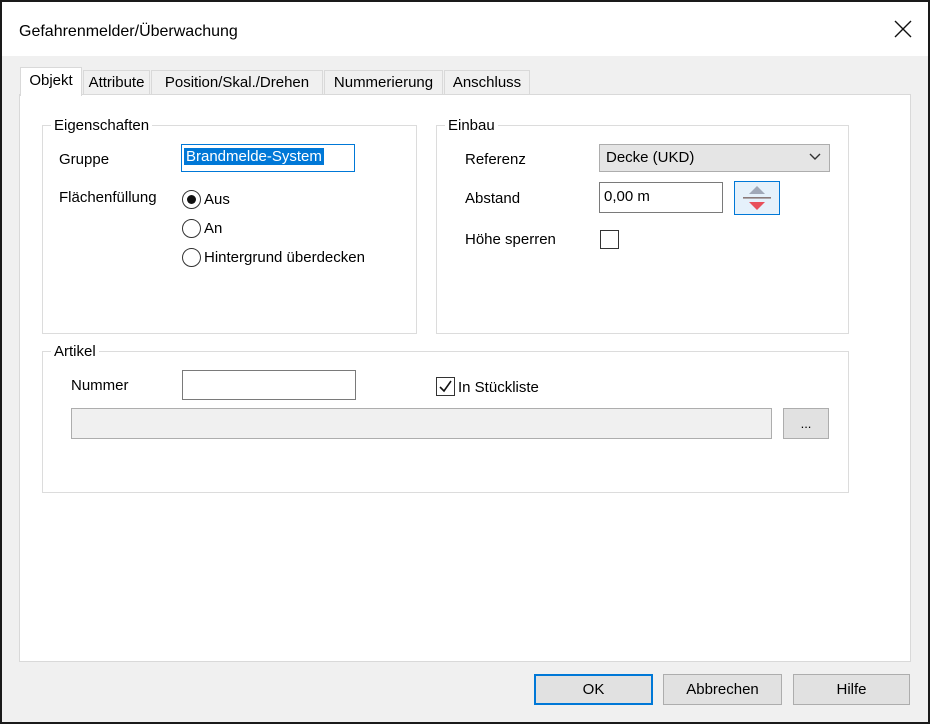 This screenshot has width=930, height=724. What do you see at coordinates (495, 159) in the screenshot?
I see `referenz-label: Referenz` at bounding box center [495, 159].